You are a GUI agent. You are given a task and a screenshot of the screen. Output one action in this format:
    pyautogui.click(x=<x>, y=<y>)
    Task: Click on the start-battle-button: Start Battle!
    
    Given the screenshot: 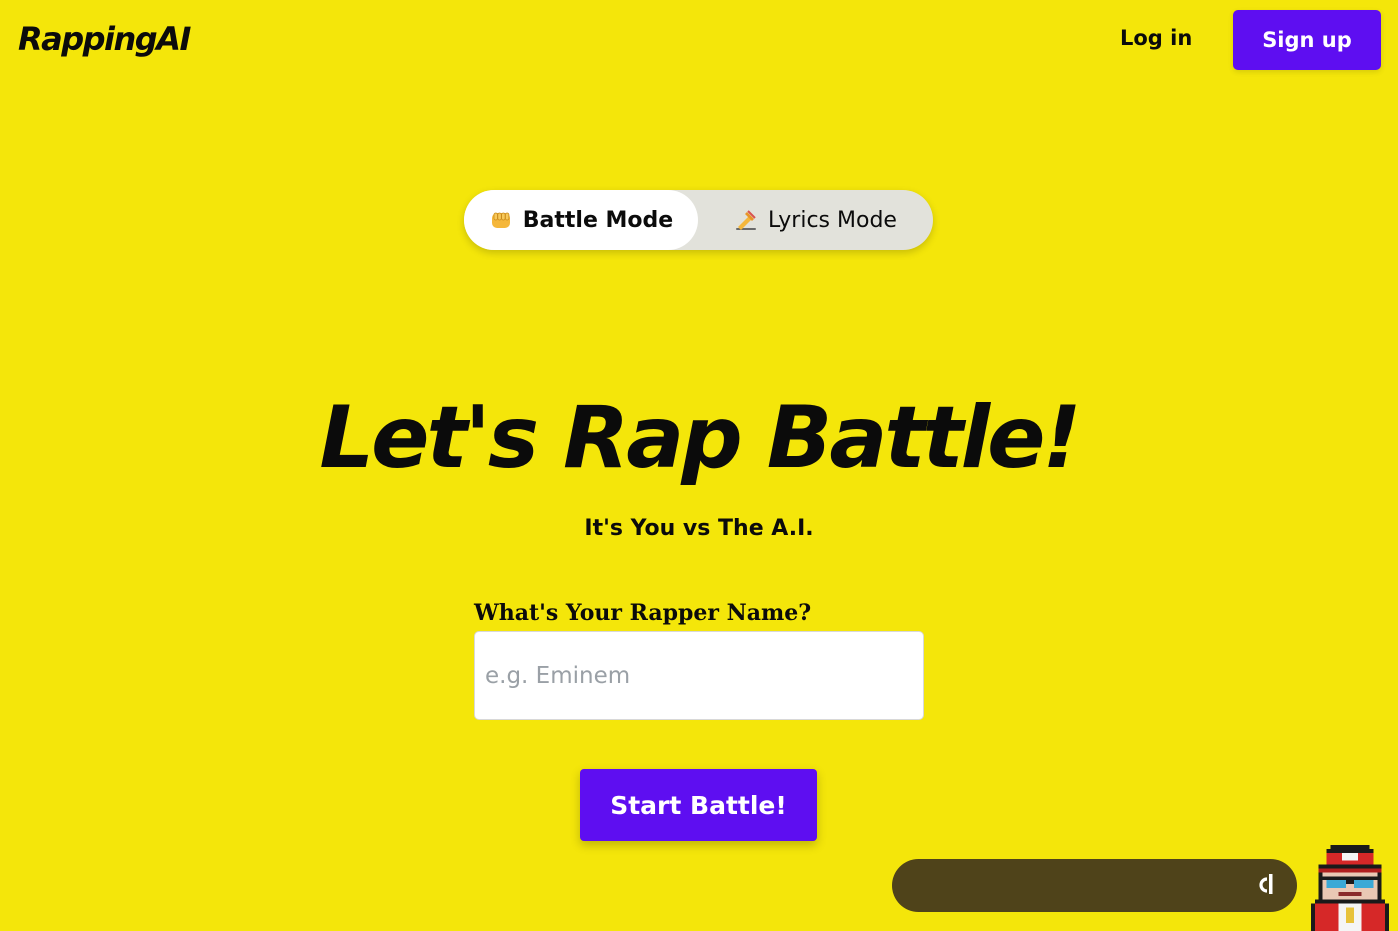 What is the action you would take?
    pyautogui.click(x=698, y=805)
    